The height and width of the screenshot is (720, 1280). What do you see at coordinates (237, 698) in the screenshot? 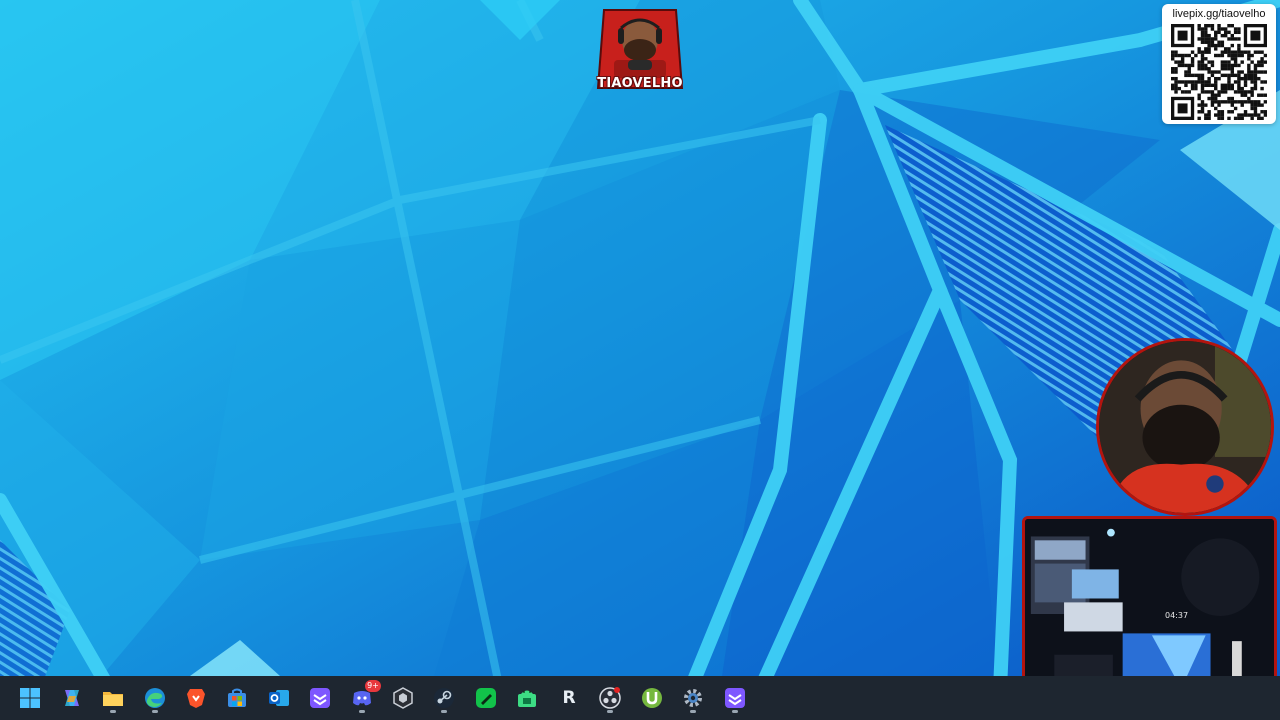
I see `microsoft-store-icon` at bounding box center [237, 698].